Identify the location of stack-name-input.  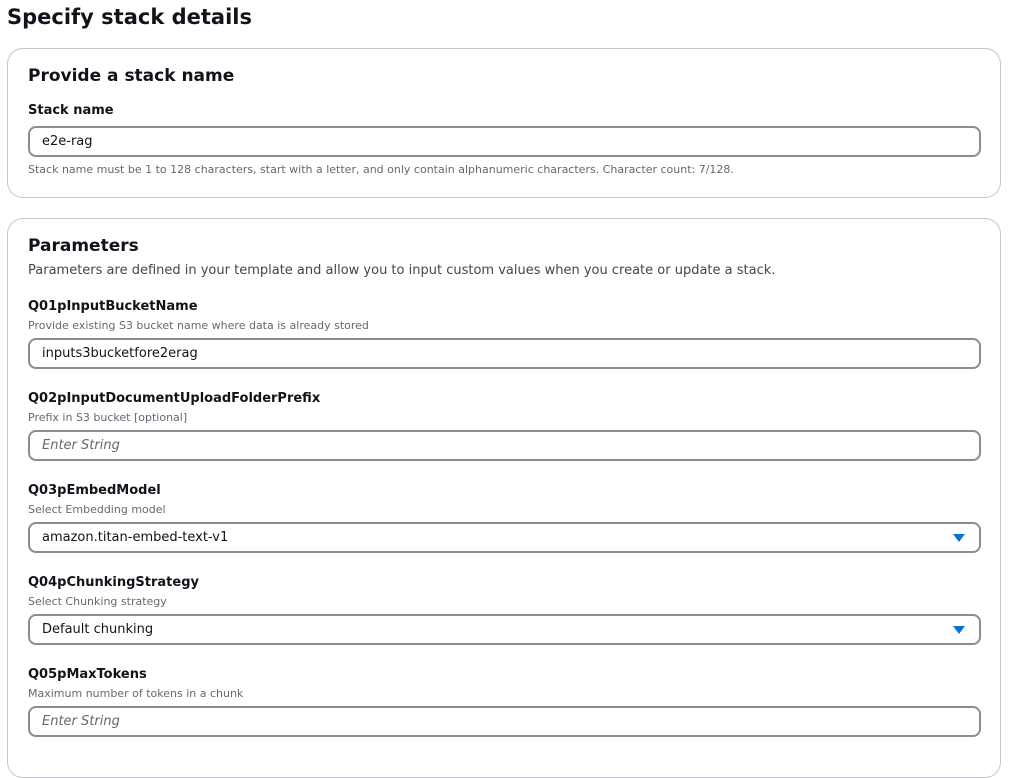
(504, 141).